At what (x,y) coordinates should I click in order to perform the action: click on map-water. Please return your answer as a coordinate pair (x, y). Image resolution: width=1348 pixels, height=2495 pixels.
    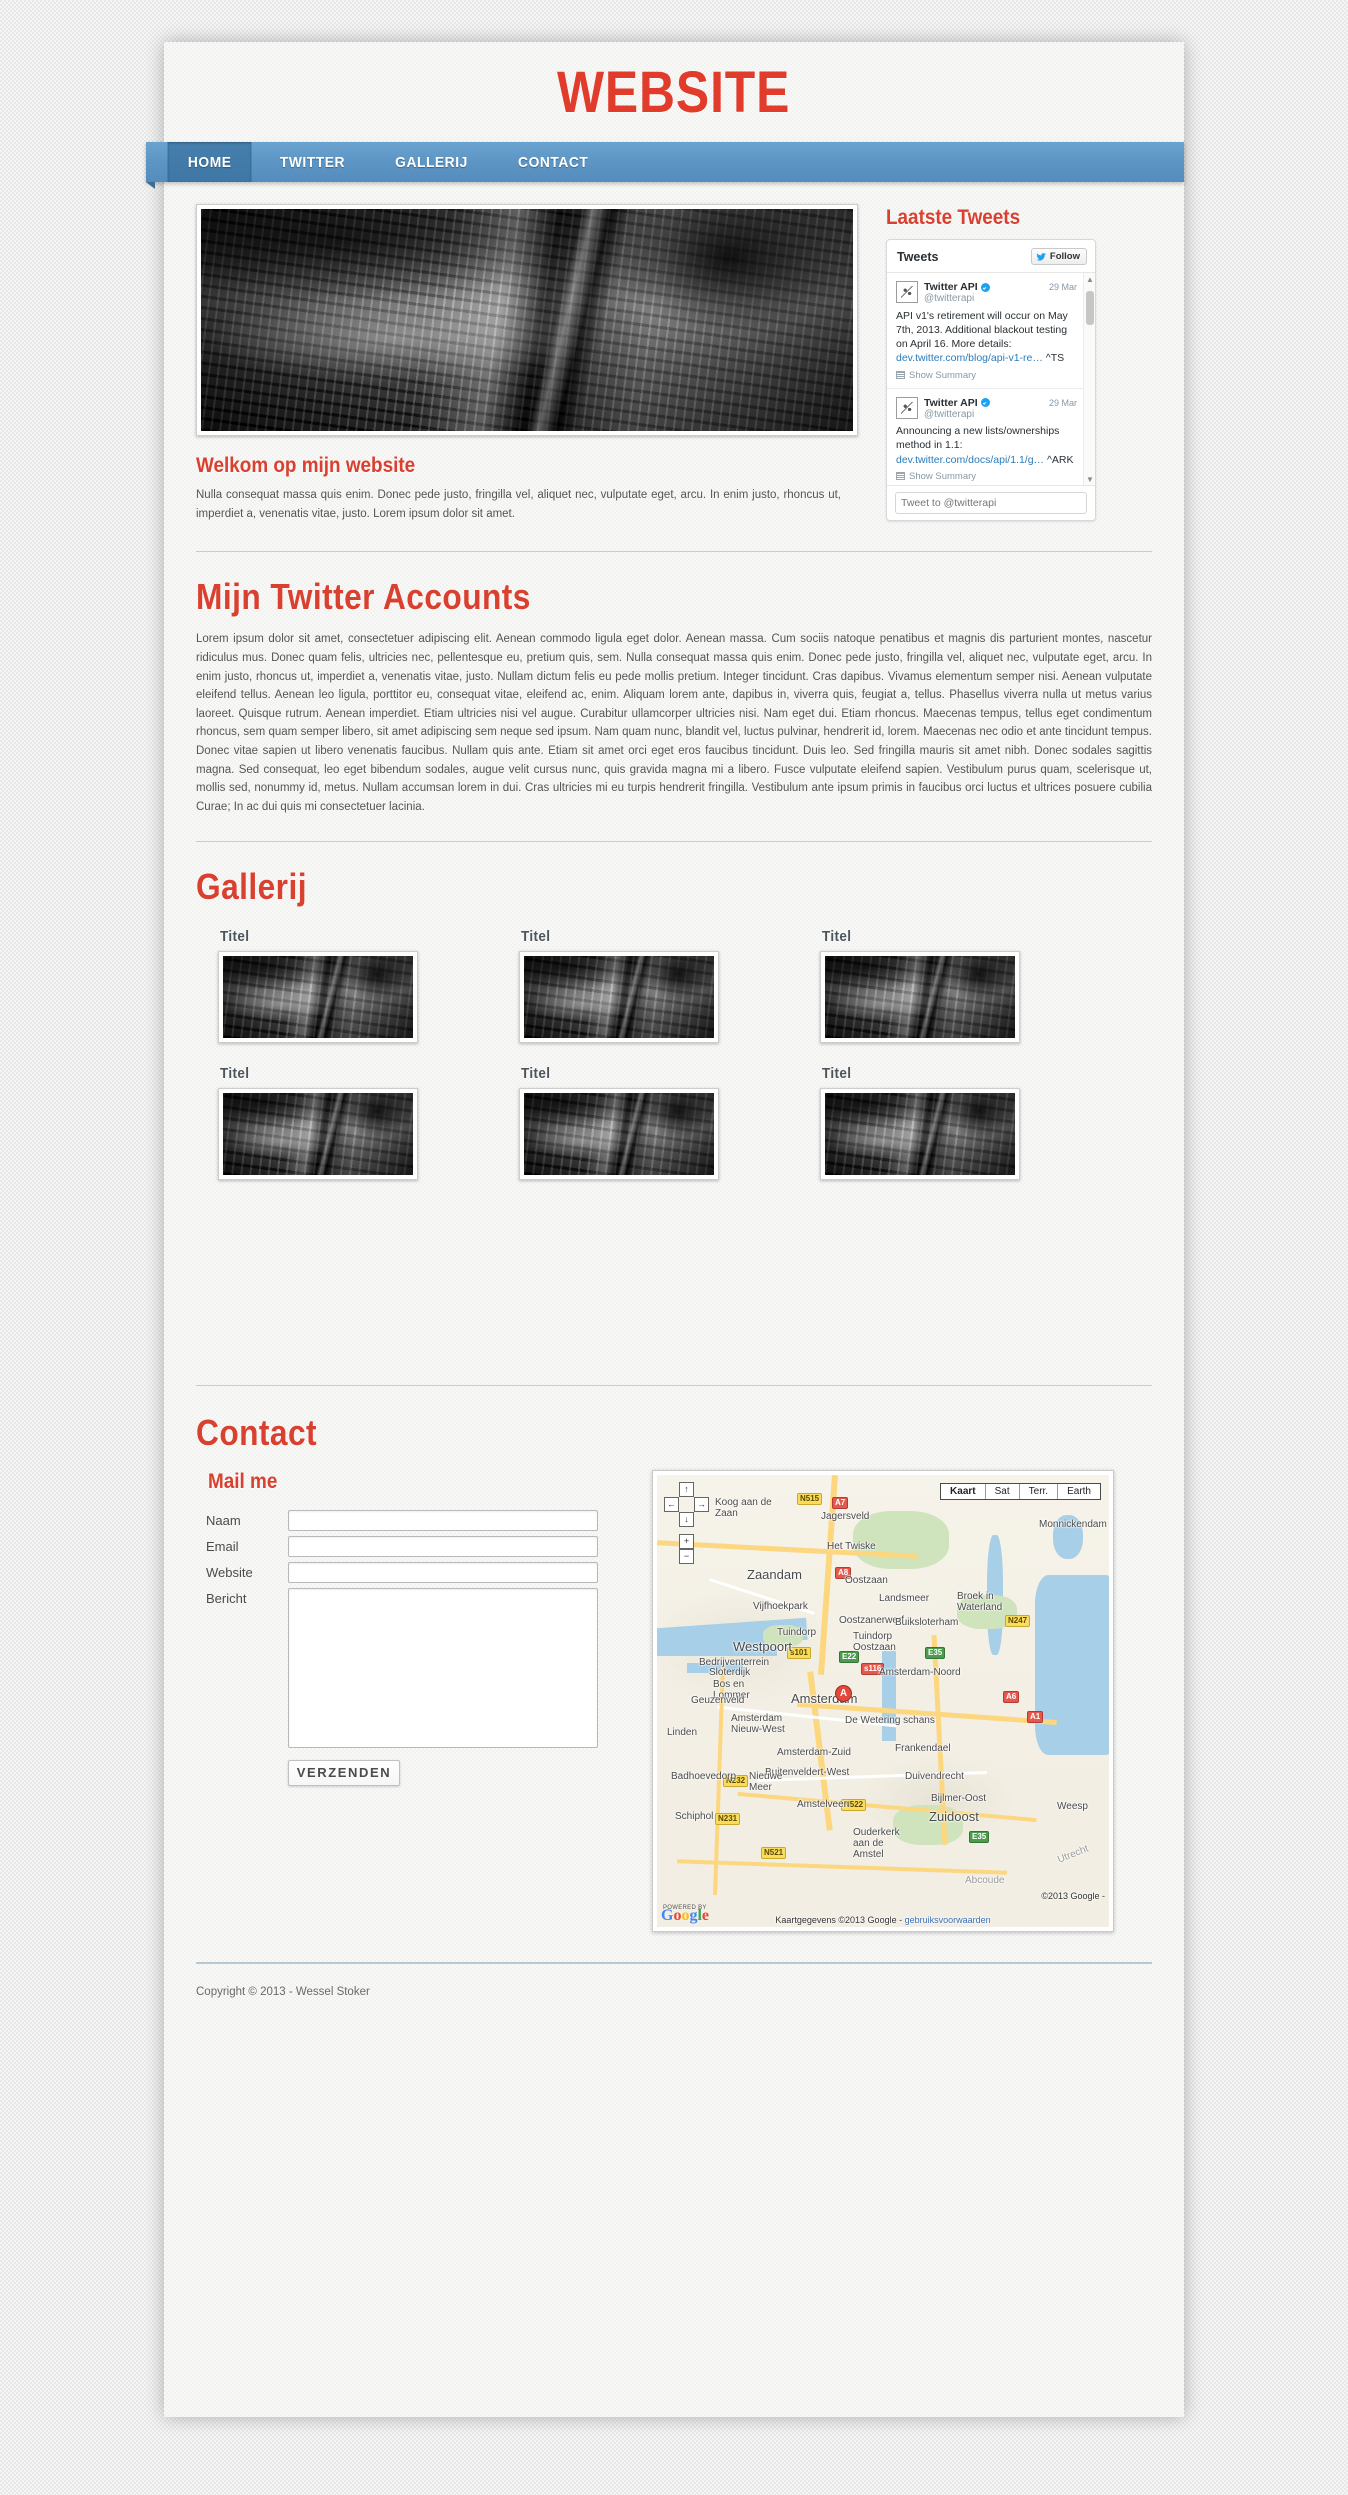
    Looking at the image, I should click on (1072, 1664).